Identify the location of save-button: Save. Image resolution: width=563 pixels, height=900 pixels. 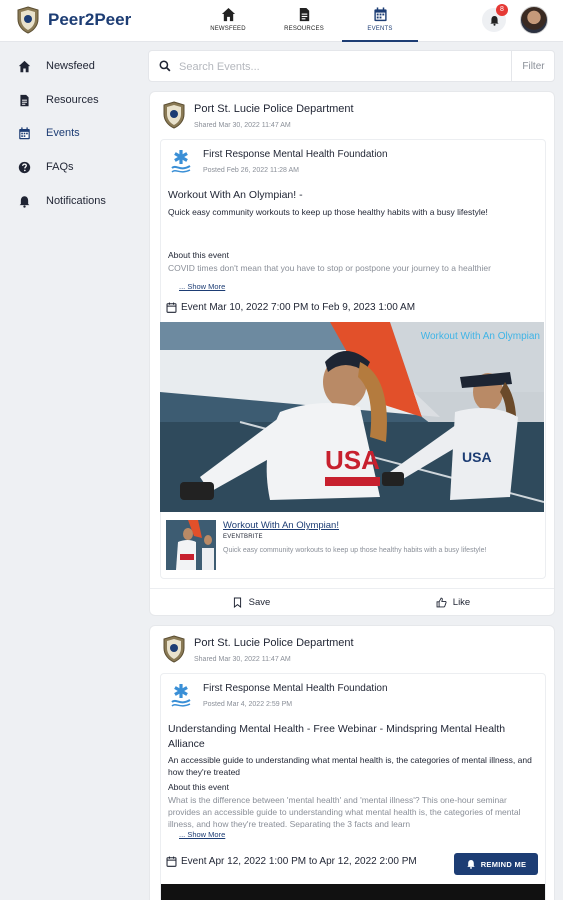
(251, 602).